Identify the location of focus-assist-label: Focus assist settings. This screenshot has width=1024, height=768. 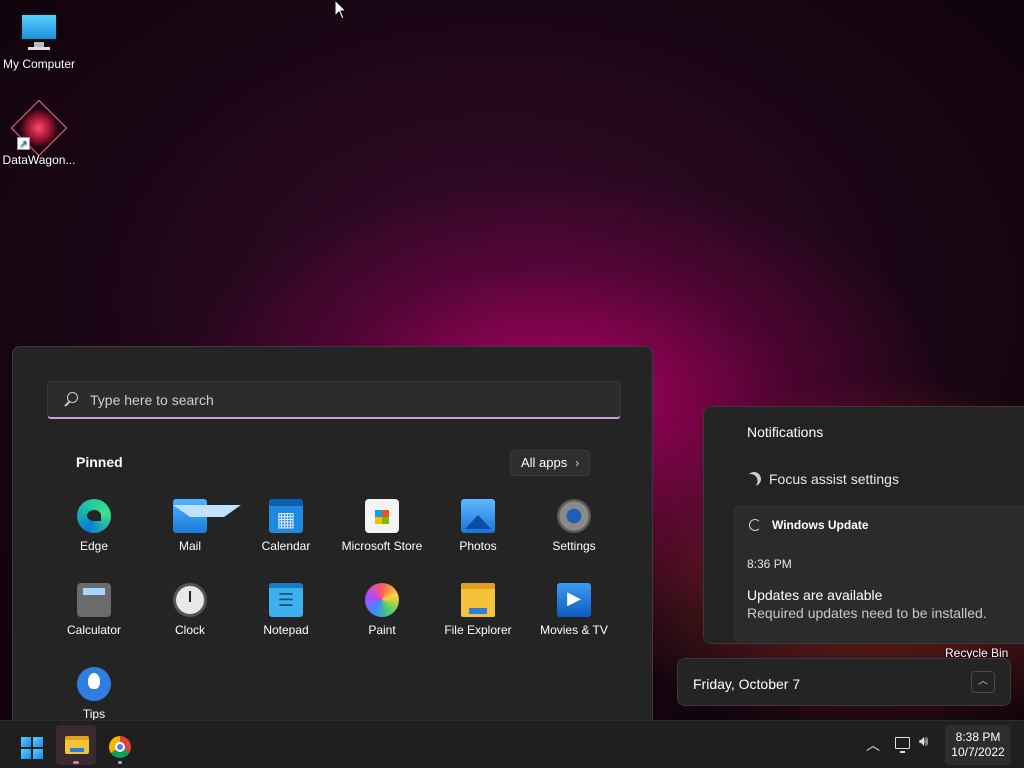
(834, 479).